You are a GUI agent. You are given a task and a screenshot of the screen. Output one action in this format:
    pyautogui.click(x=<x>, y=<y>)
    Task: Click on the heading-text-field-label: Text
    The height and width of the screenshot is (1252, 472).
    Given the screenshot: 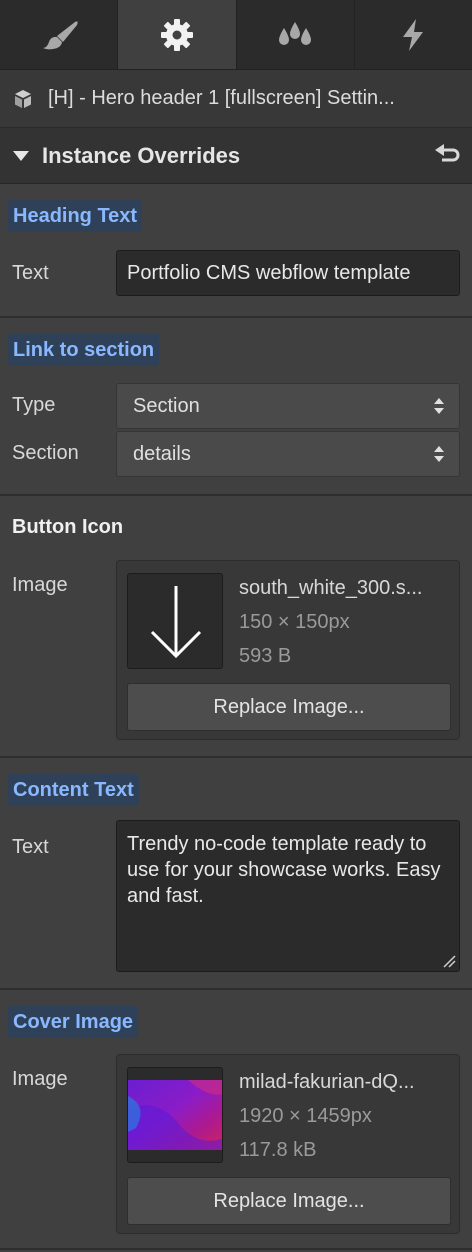 What is the action you would take?
    pyautogui.click(x=30, y=273)
    